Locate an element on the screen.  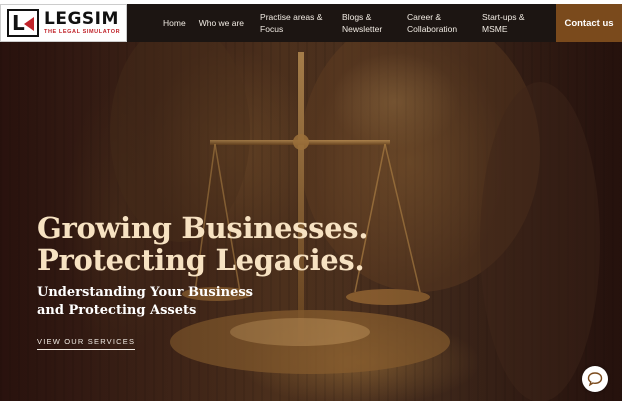
logo-triangle is located at coordinates (29, 24).